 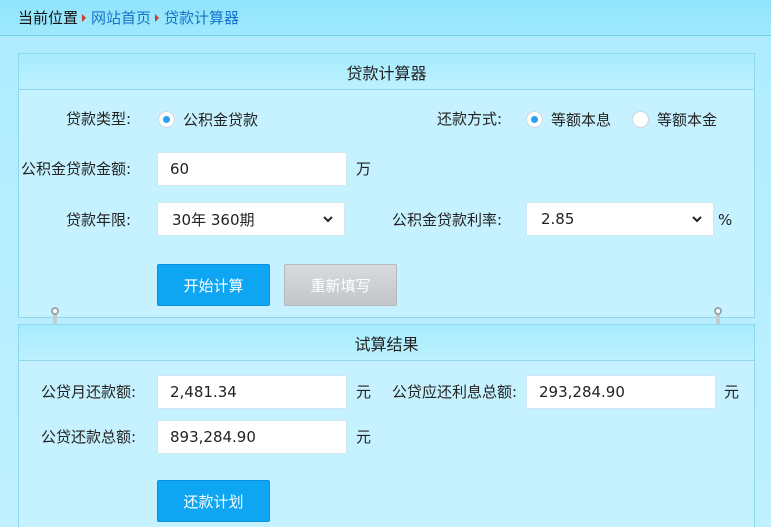 I want to click on rate-unit: %, so click(x=725, y=220).